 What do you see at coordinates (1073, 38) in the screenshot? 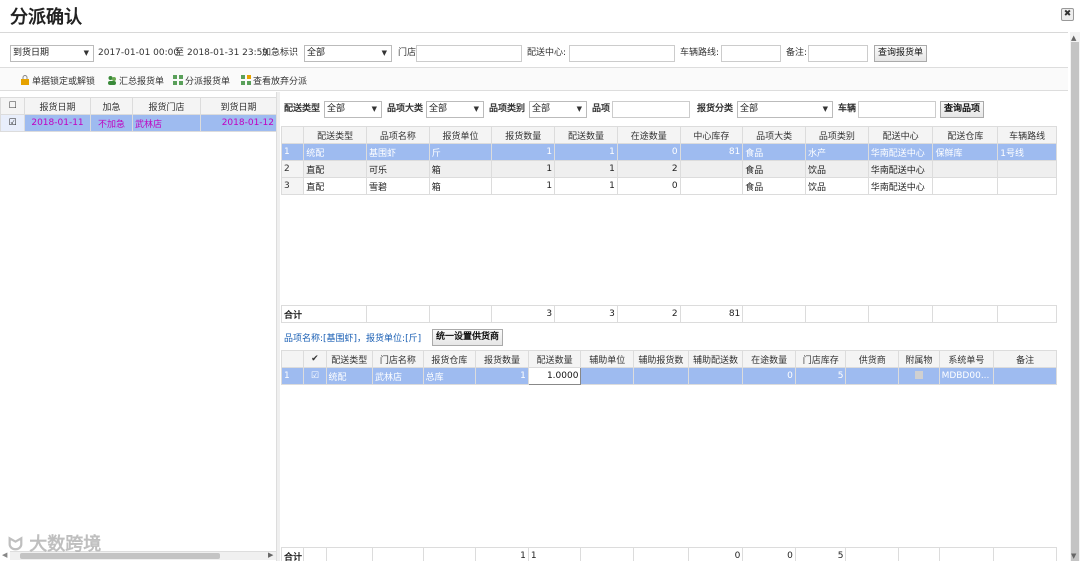
I see `scroll-up-icon: ▲` at bounding box center [1073, 38].